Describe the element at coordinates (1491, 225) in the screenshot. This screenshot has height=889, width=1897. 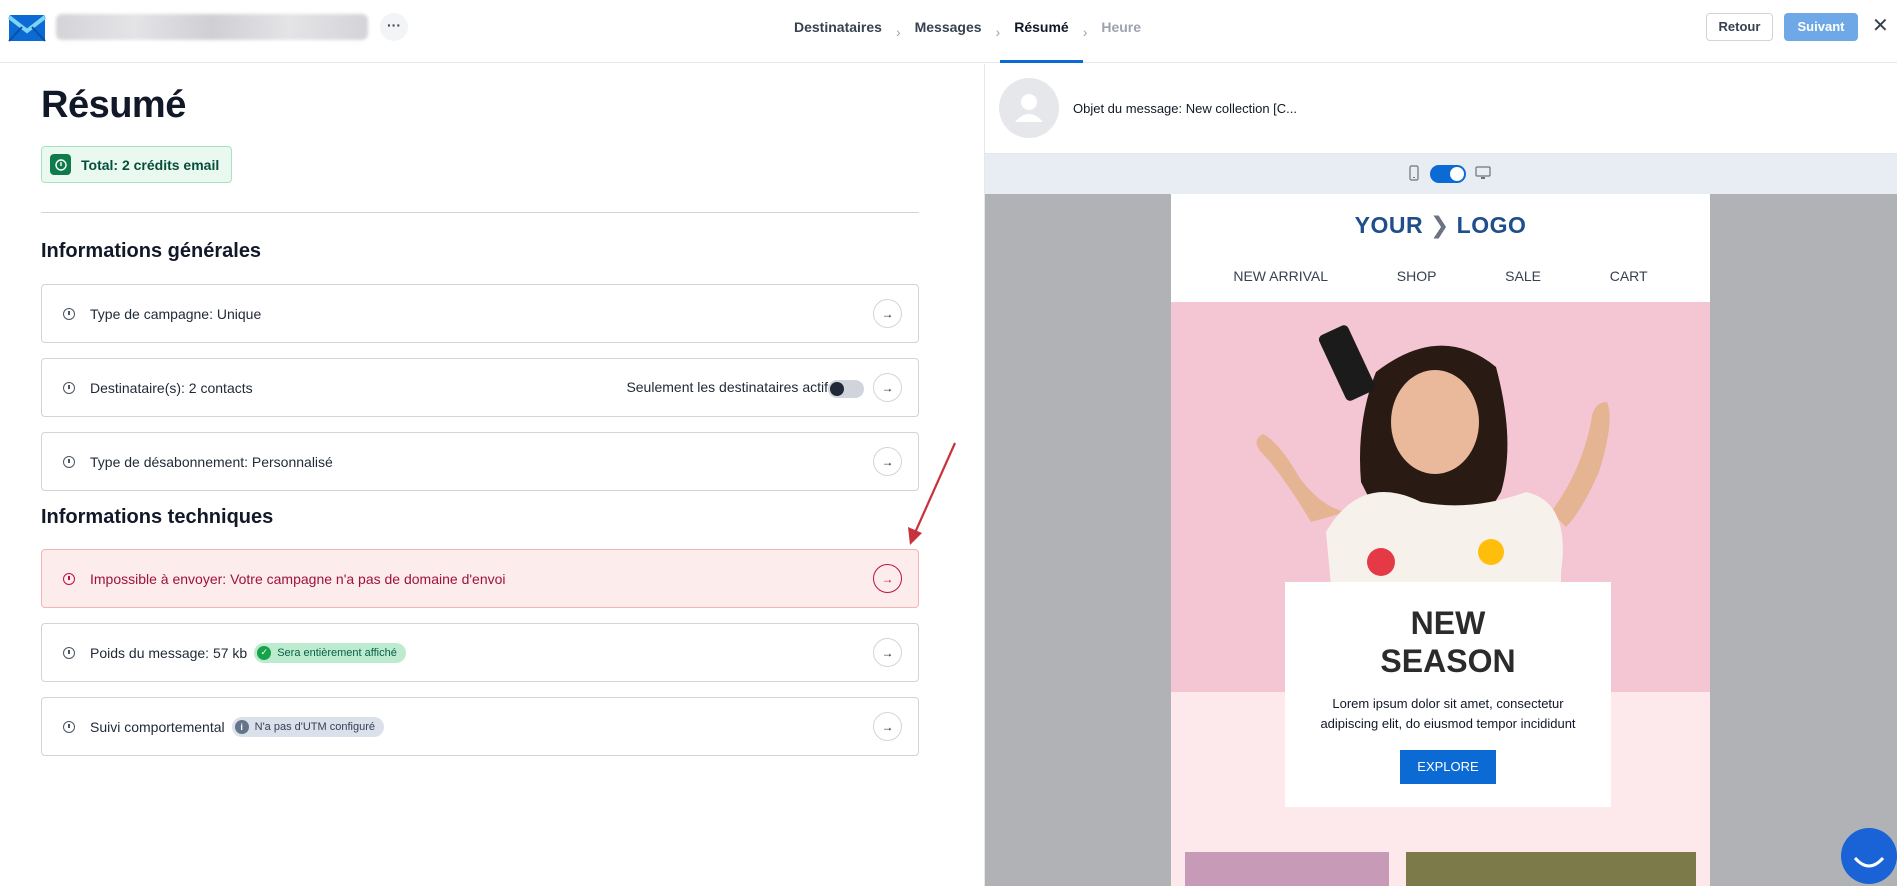
I see `logo-right-text: LOGO` at that location.